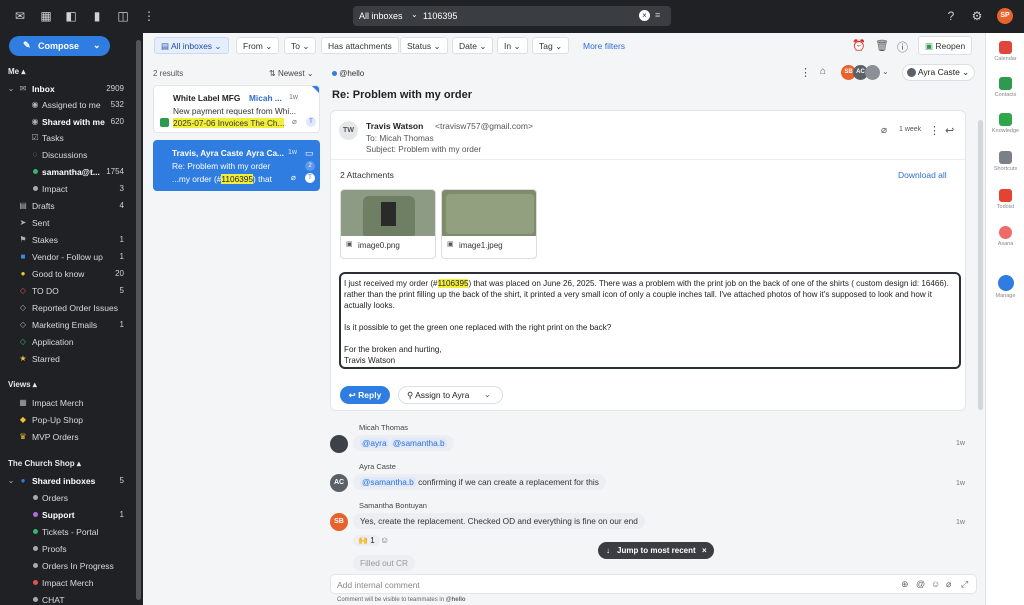 Image resolution: width=1024 pixels, height=605 pixels. What do you see at coordinates (20, 16) in the screenshot?
I see `inbox-icon: ✉` at bounding box center [20, 16].